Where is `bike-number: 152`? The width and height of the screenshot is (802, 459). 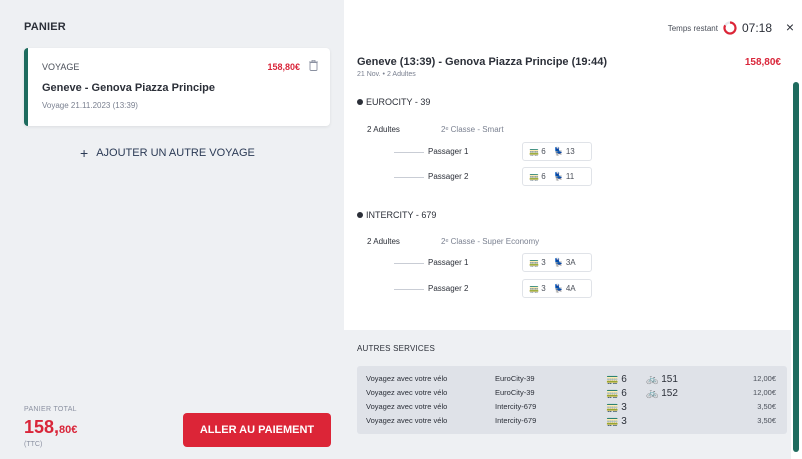
bike-number: 152 is located at coordinates (669, 393).